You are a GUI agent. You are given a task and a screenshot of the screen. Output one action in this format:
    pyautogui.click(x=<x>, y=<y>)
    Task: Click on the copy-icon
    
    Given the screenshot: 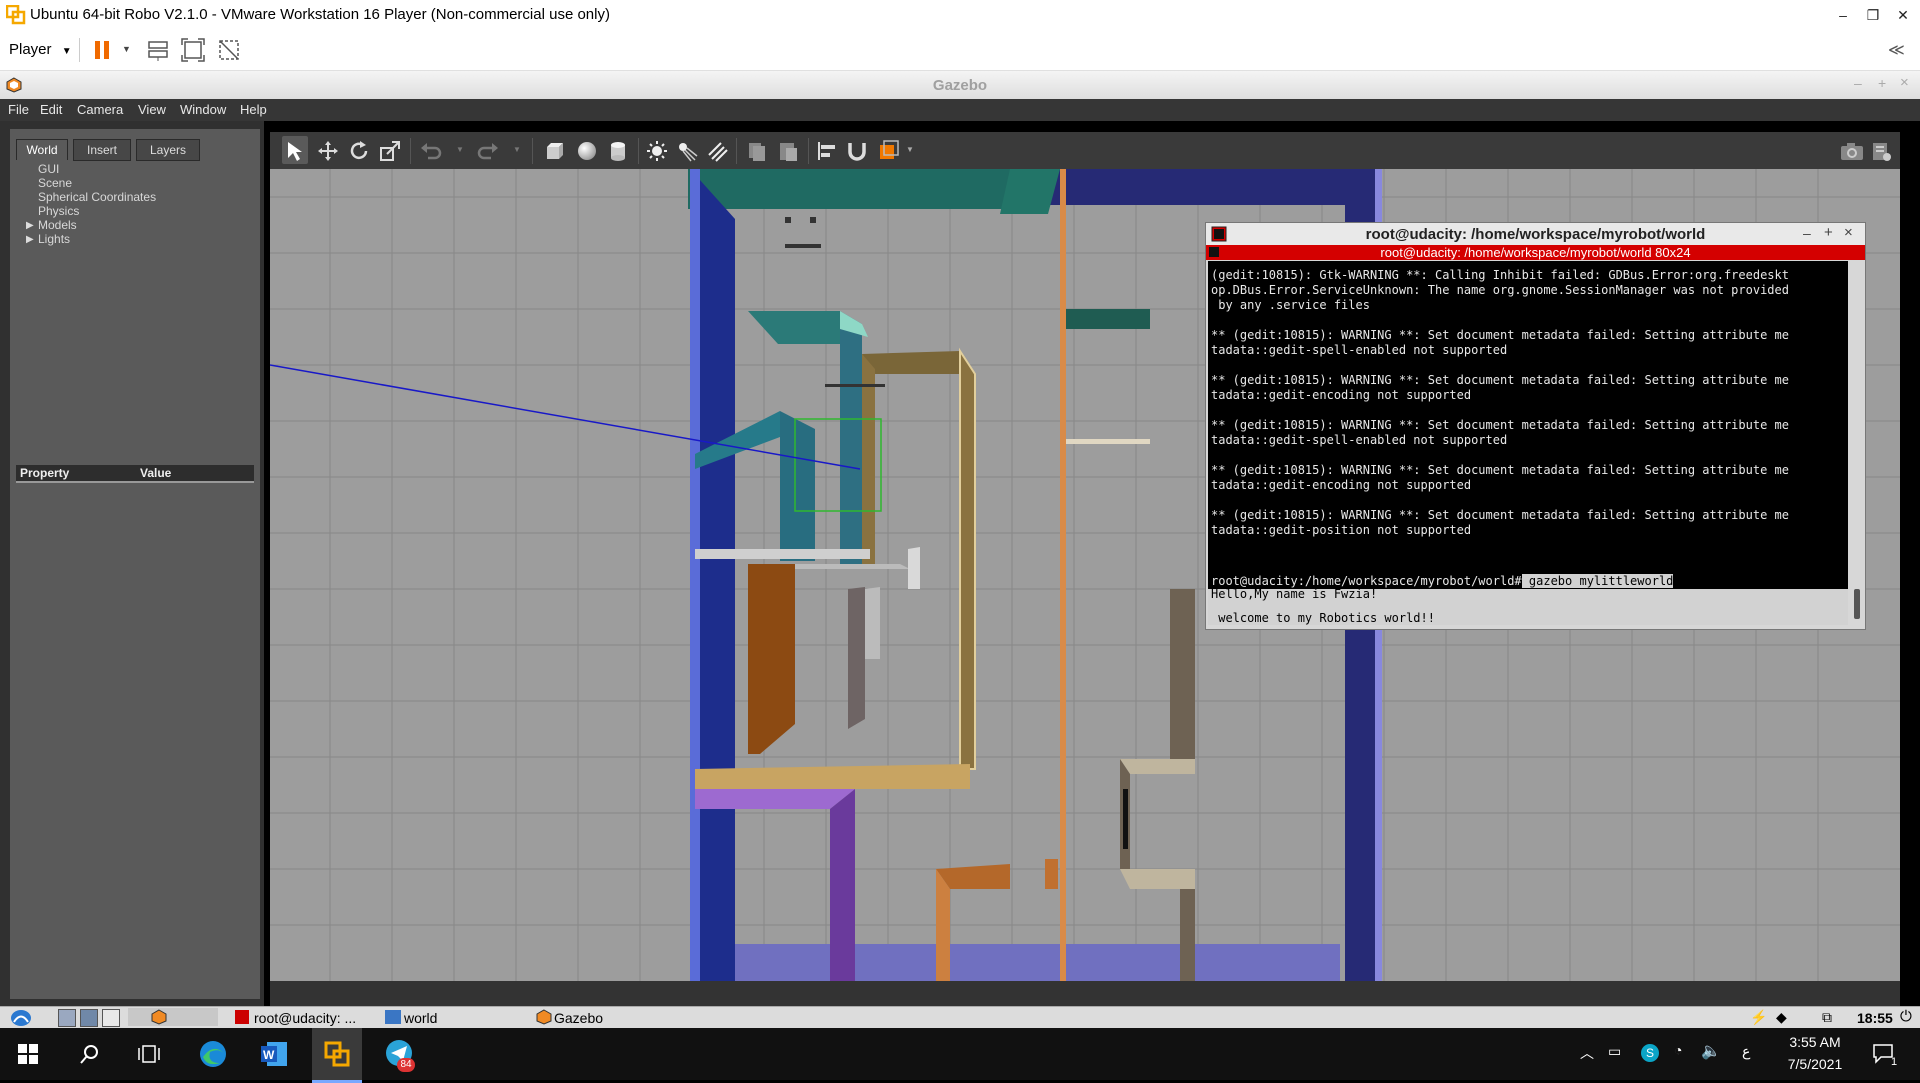 What is the action you would take?
    pyautogui.click(x=757, y=151)
    